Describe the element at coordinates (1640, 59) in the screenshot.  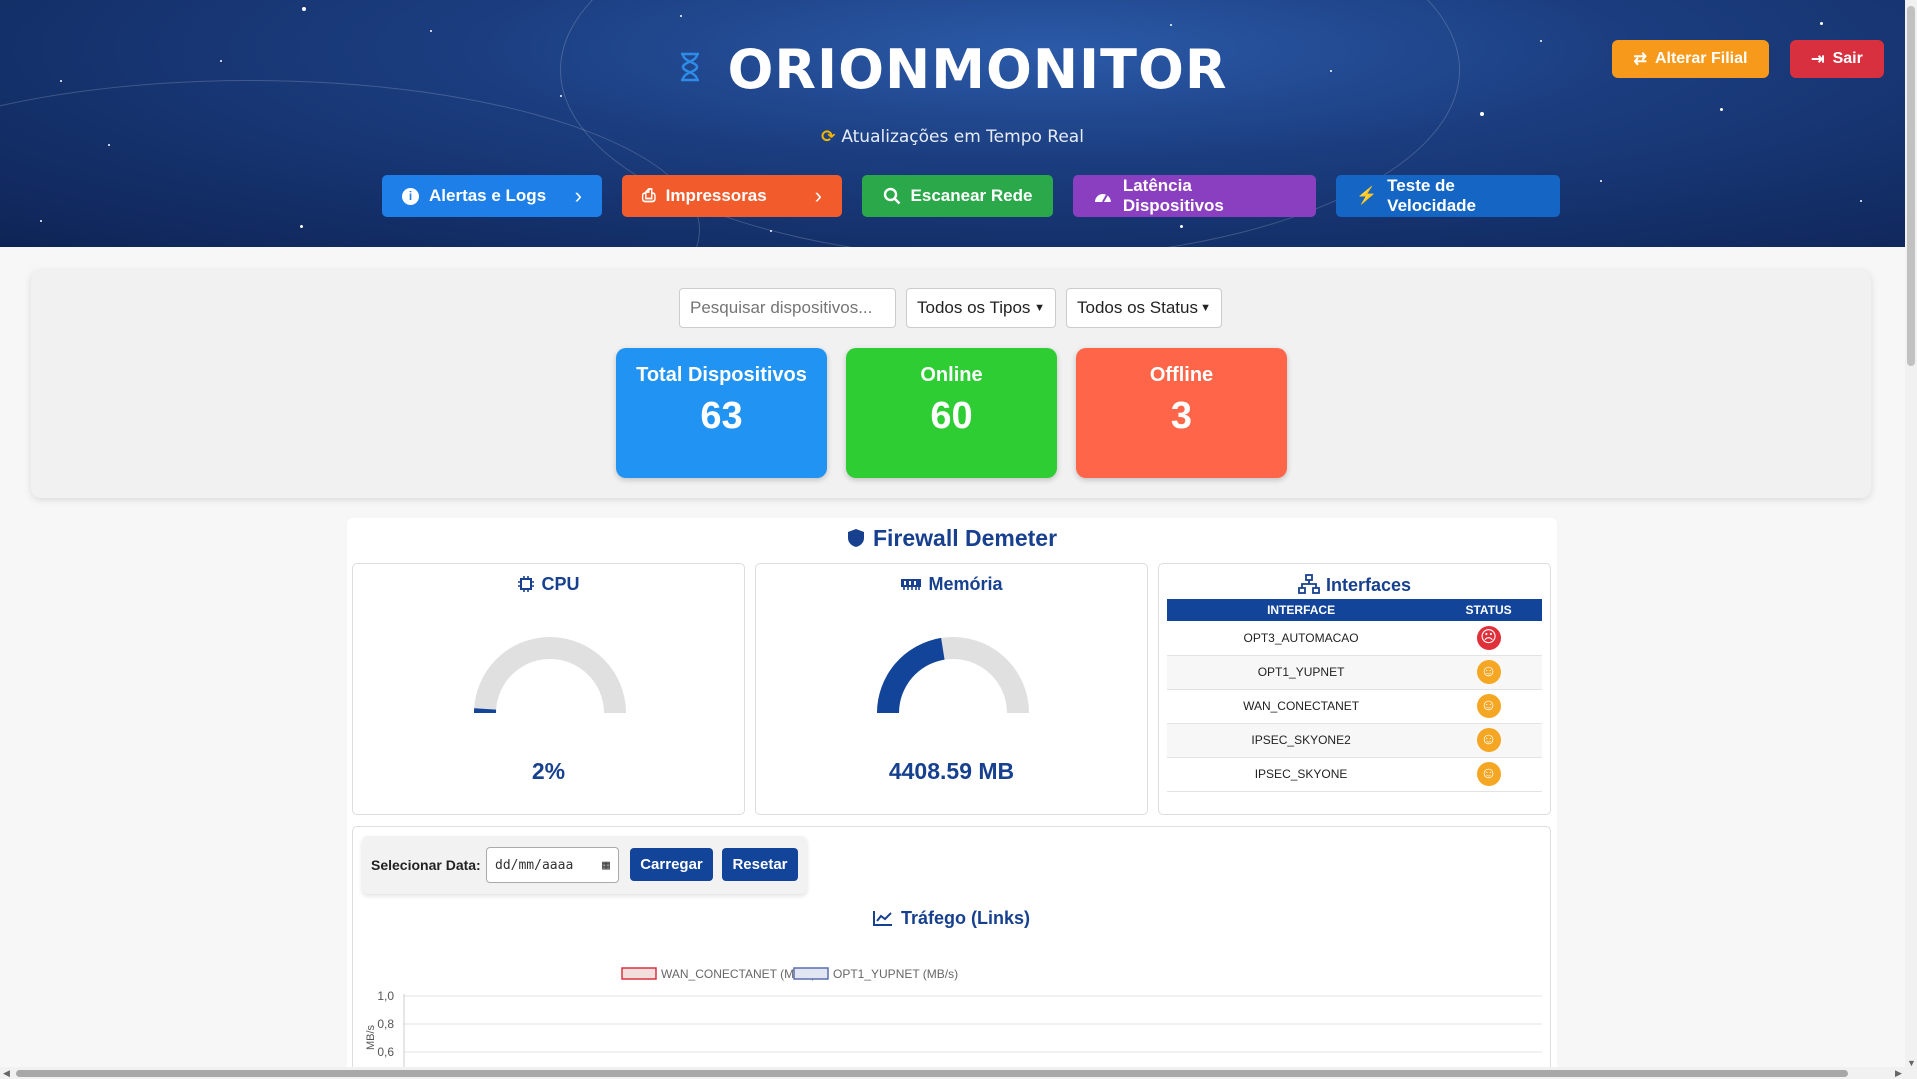
I see `swap-icon: ⇄` at that location.